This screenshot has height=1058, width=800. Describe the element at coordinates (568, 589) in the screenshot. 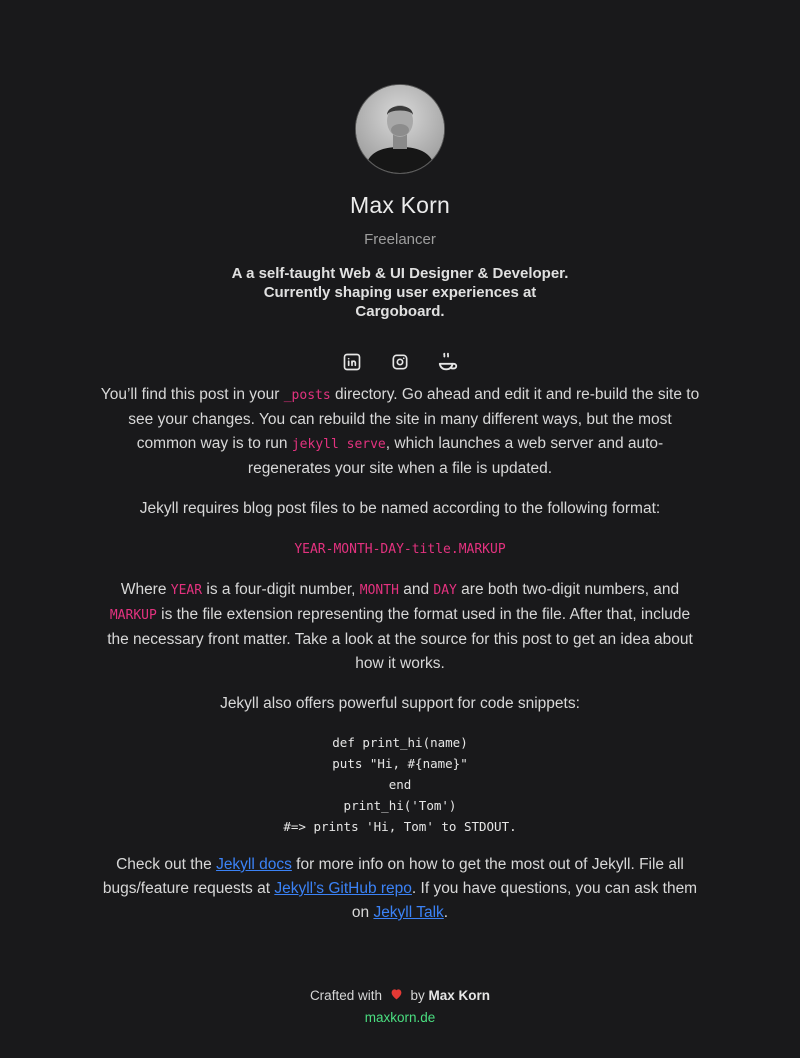

I see `text: are both two-digit numbers, and` at that location.